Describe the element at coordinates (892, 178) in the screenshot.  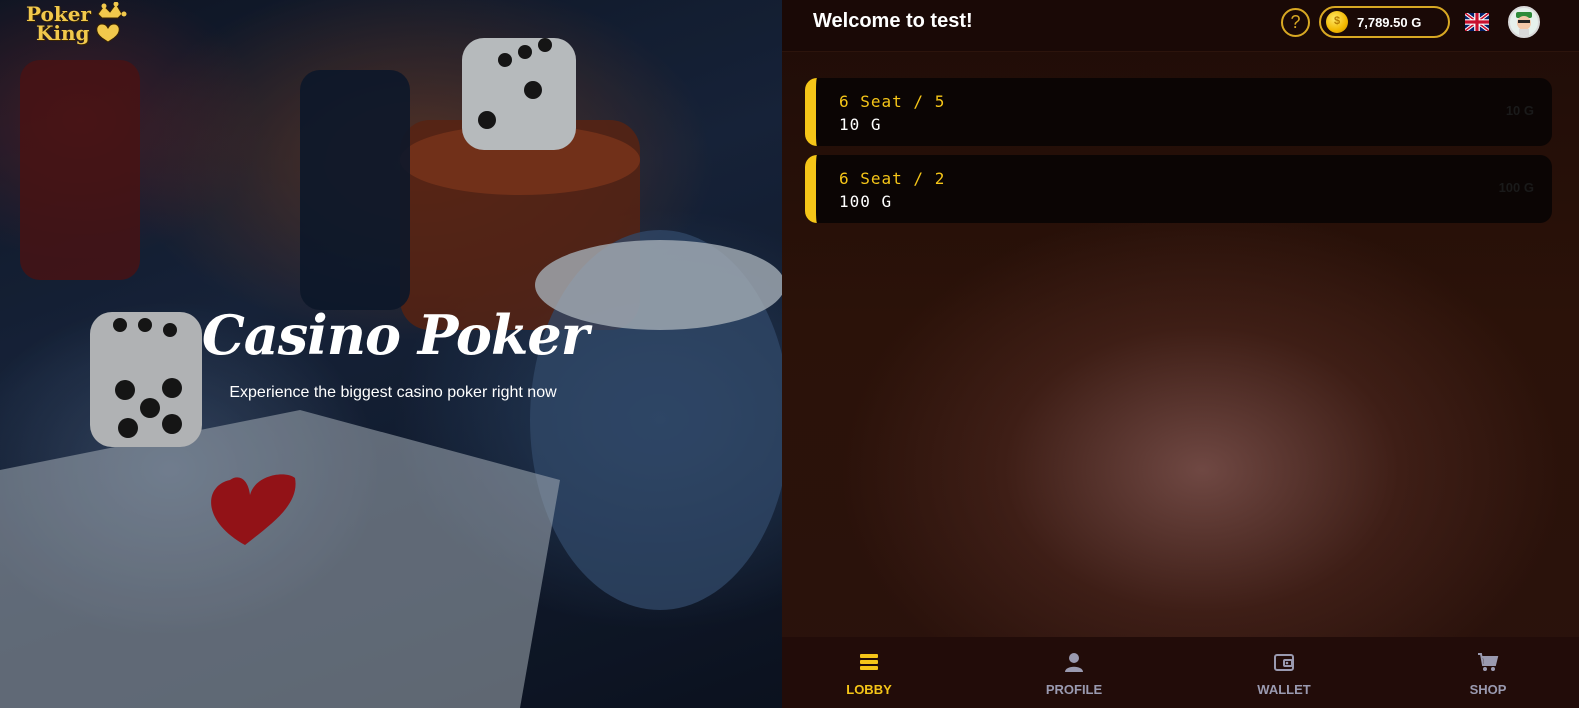
I see `room-name: 6 Seat / 2` at that location.